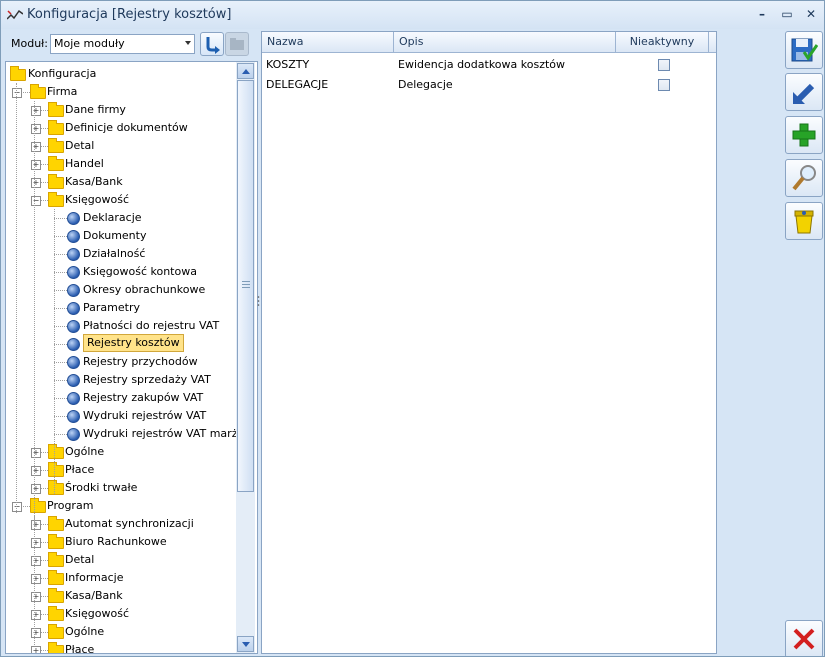 This screenshot has width=825, height=657. I want to click on tree-connector, so click(60, 380).